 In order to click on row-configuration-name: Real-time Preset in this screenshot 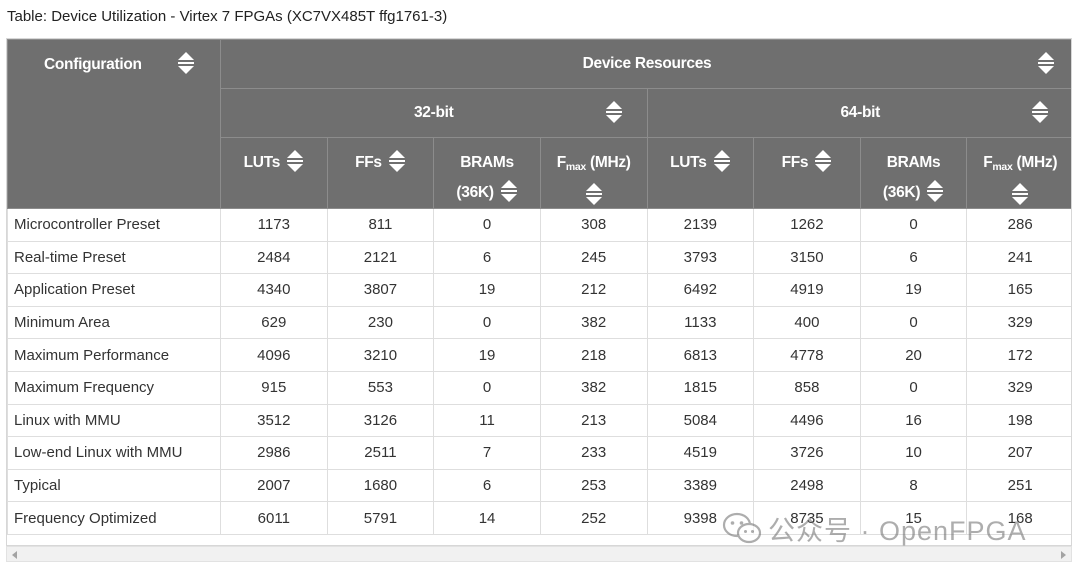, I will do `click(114, 257)`.